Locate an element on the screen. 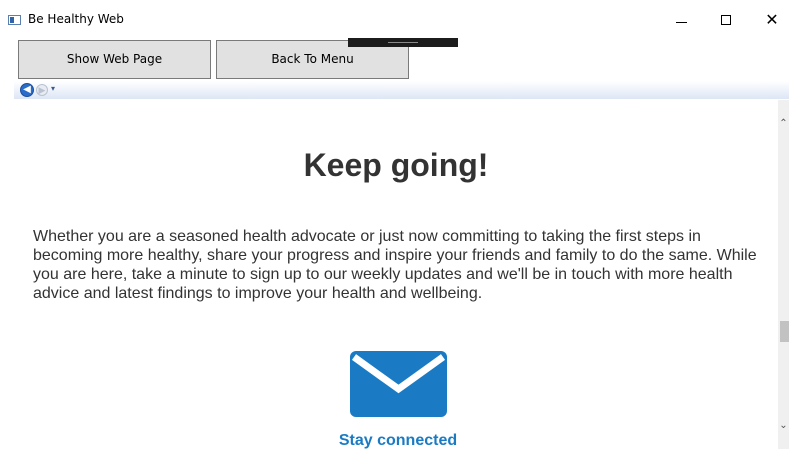 This screenshot has width=789, height=449. history-dropdown-icon: ▾ is located at coordinates (53, 88).